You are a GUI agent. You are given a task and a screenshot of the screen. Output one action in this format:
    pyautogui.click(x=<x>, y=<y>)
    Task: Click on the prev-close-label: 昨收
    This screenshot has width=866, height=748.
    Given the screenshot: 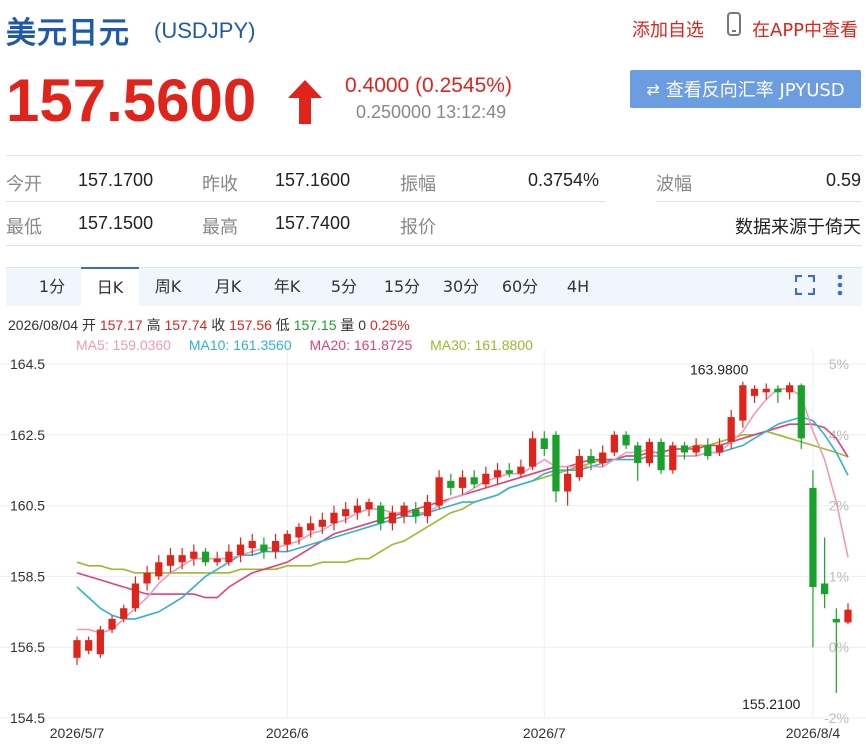 What is the action you would take?
    pyautogui.click(x=220, y=184)
    